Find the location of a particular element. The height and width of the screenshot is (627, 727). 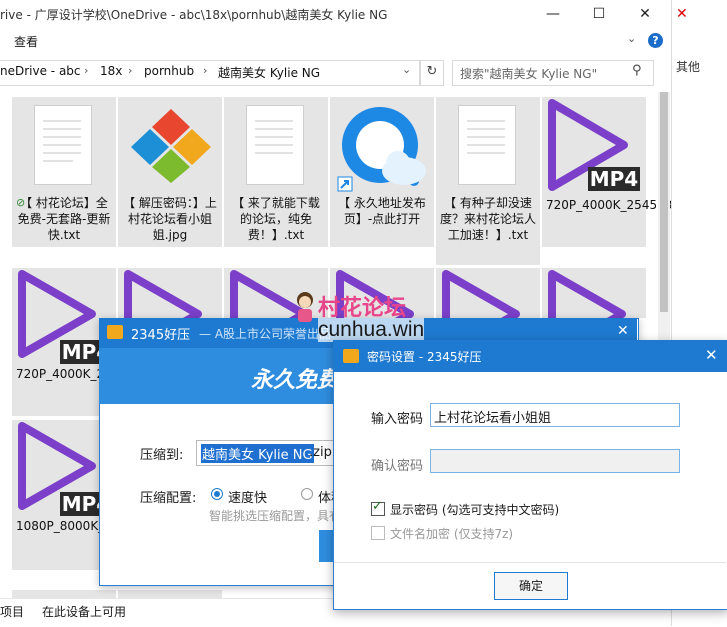

radio-fast is located at coordinates (217, 494).